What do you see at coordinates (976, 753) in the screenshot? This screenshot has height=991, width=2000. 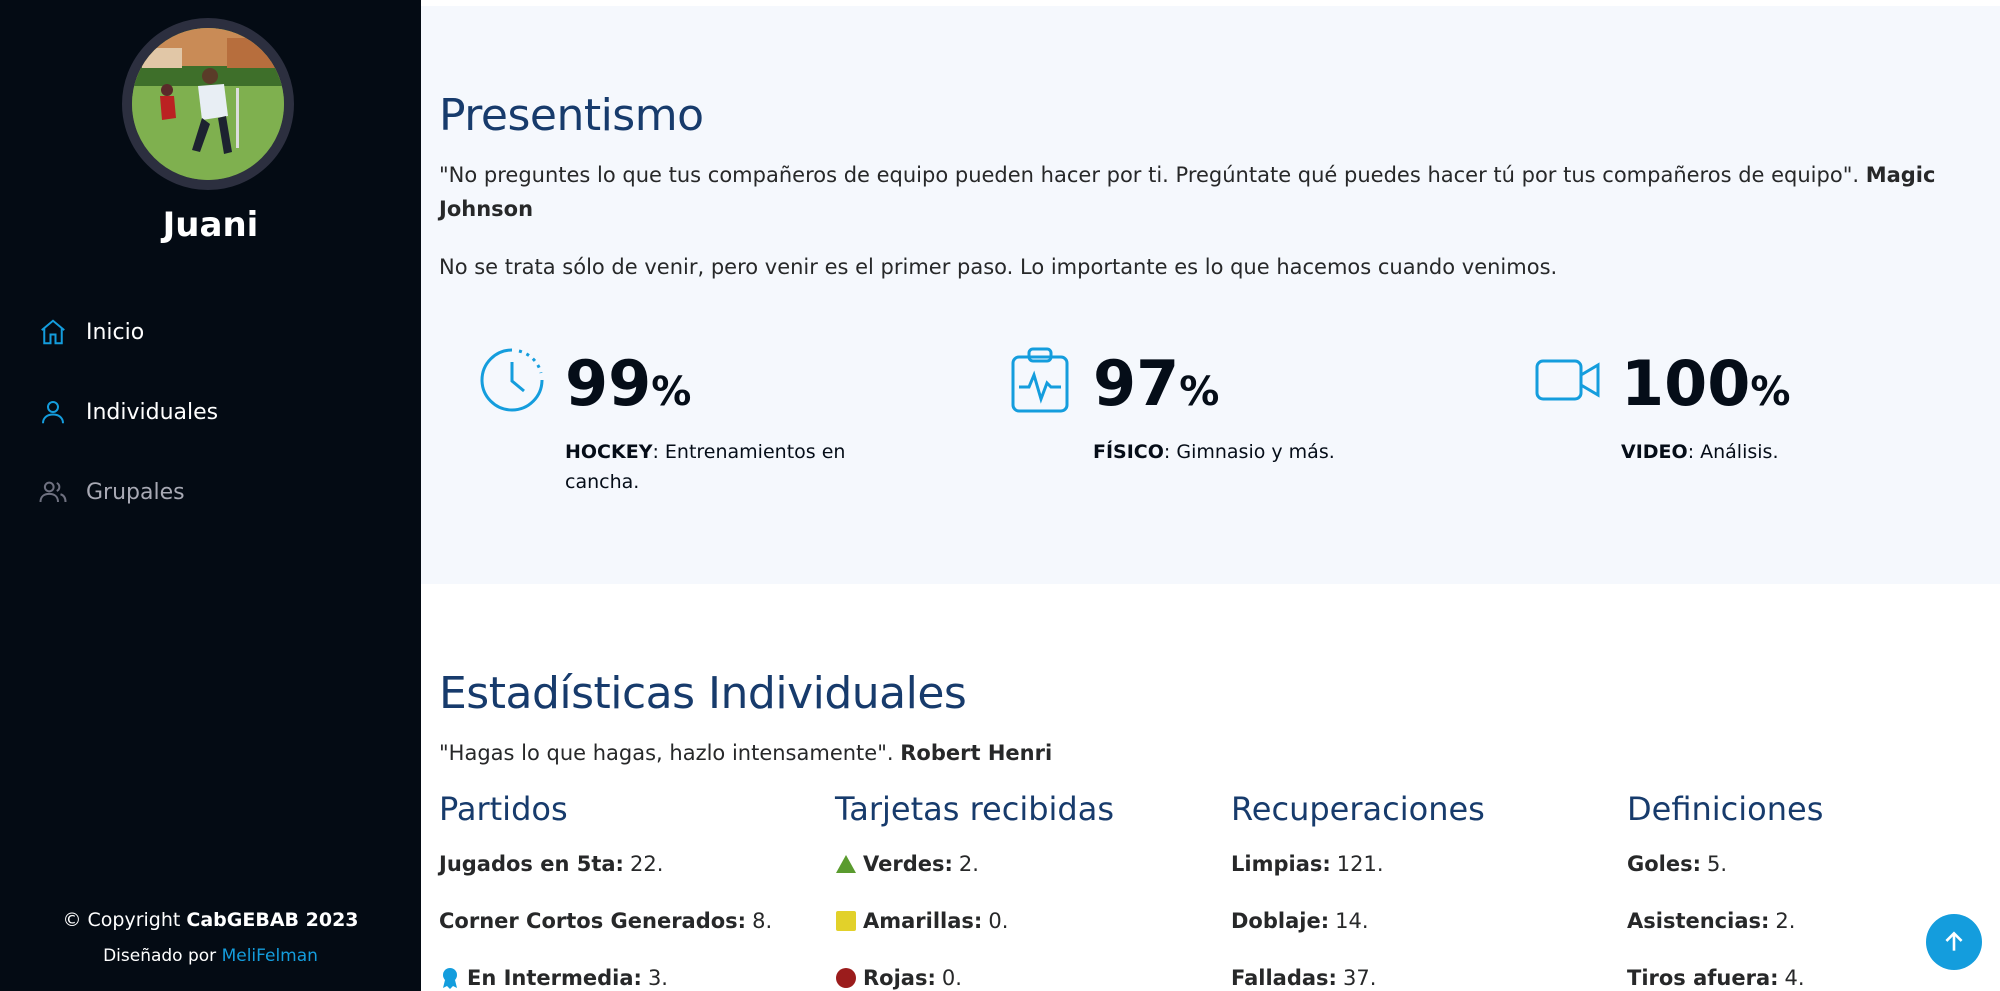 I see `quote-author: Robert Henri` at bounding box center [976, 753].